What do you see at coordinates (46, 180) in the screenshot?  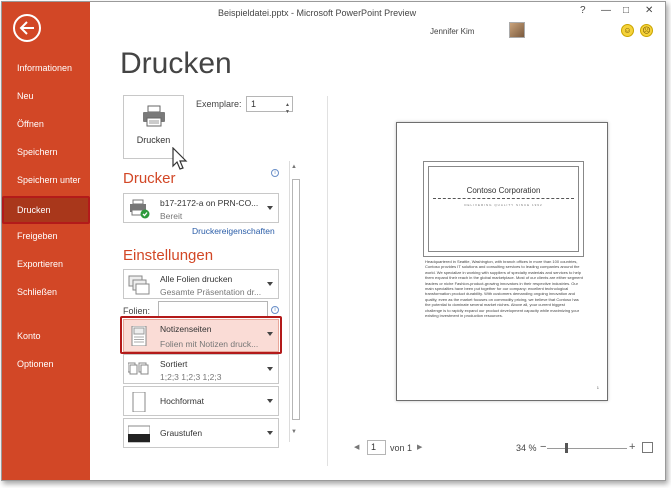 I see `nav-item-speichern-unter: Speichern unter` at bounding box center [46, 180].